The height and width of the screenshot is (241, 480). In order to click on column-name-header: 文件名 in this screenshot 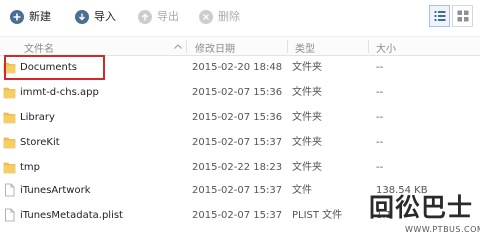, I will do `click(39, 47)`.